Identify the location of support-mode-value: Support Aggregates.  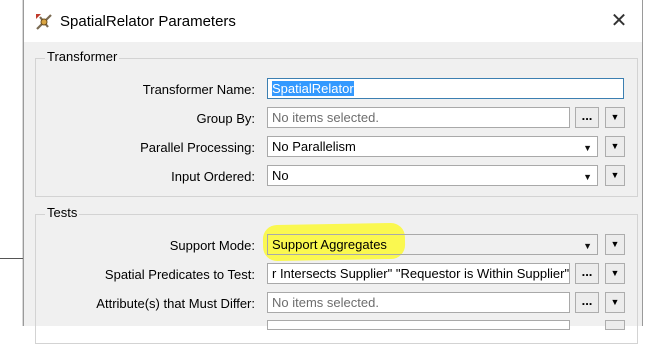
(329, 244).